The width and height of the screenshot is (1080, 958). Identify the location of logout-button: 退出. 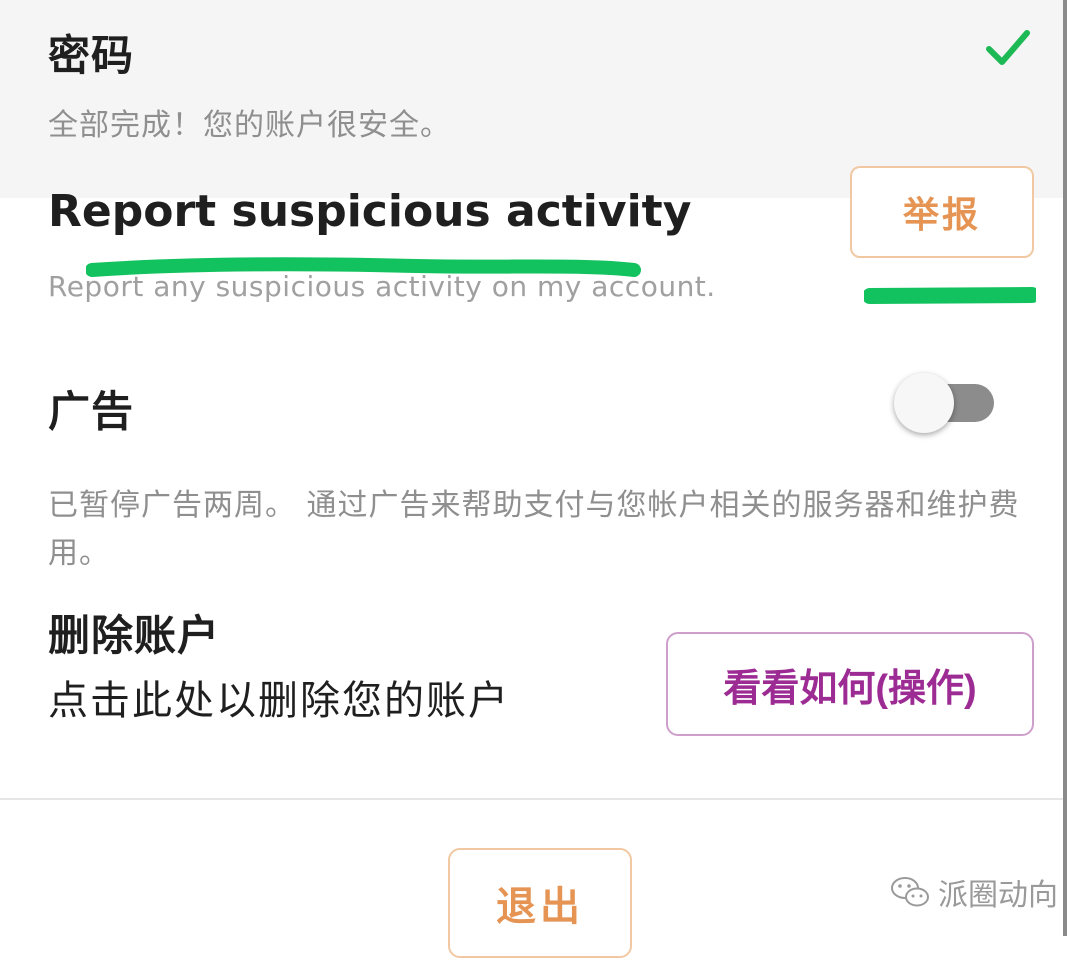
(540, 903).